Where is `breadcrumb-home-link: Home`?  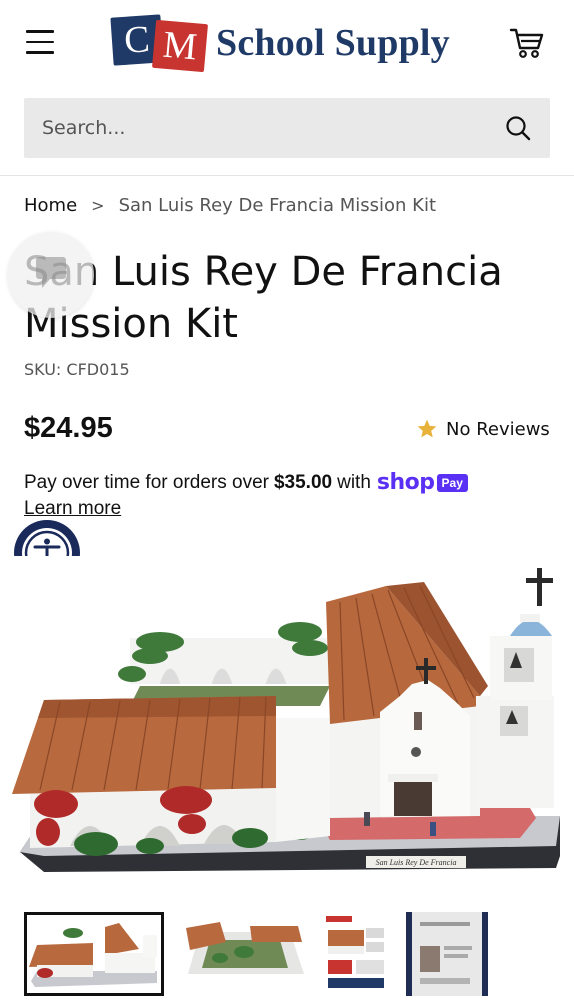
breadcrumb-home-link: Home is located at coordinates (50, 205).